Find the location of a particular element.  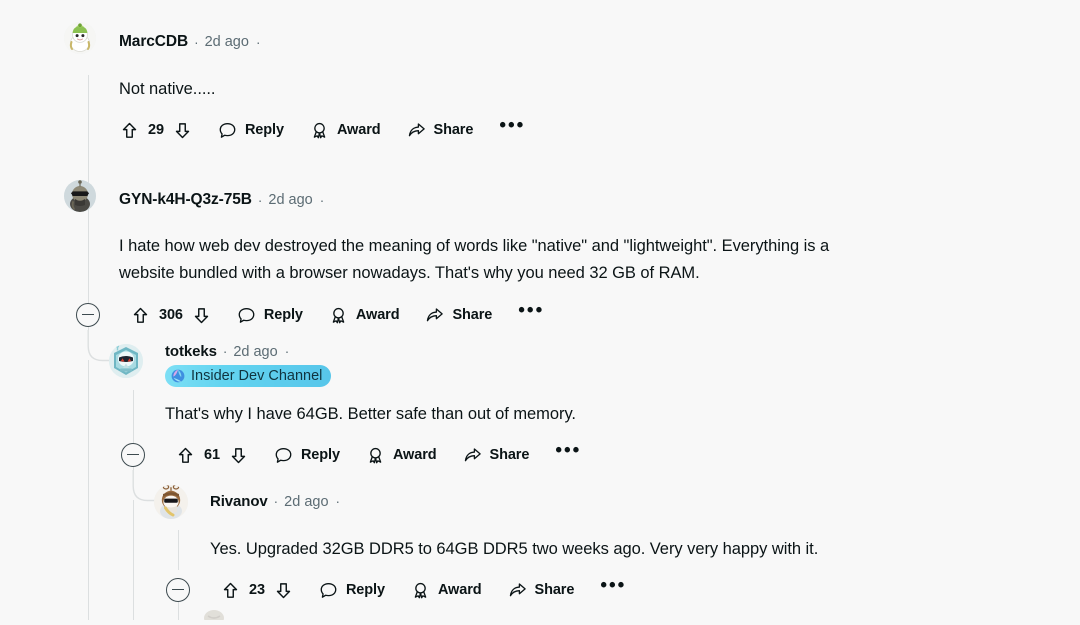

action-bar: 23 Reply Award Share ••• is located at coordinates (423, 590).